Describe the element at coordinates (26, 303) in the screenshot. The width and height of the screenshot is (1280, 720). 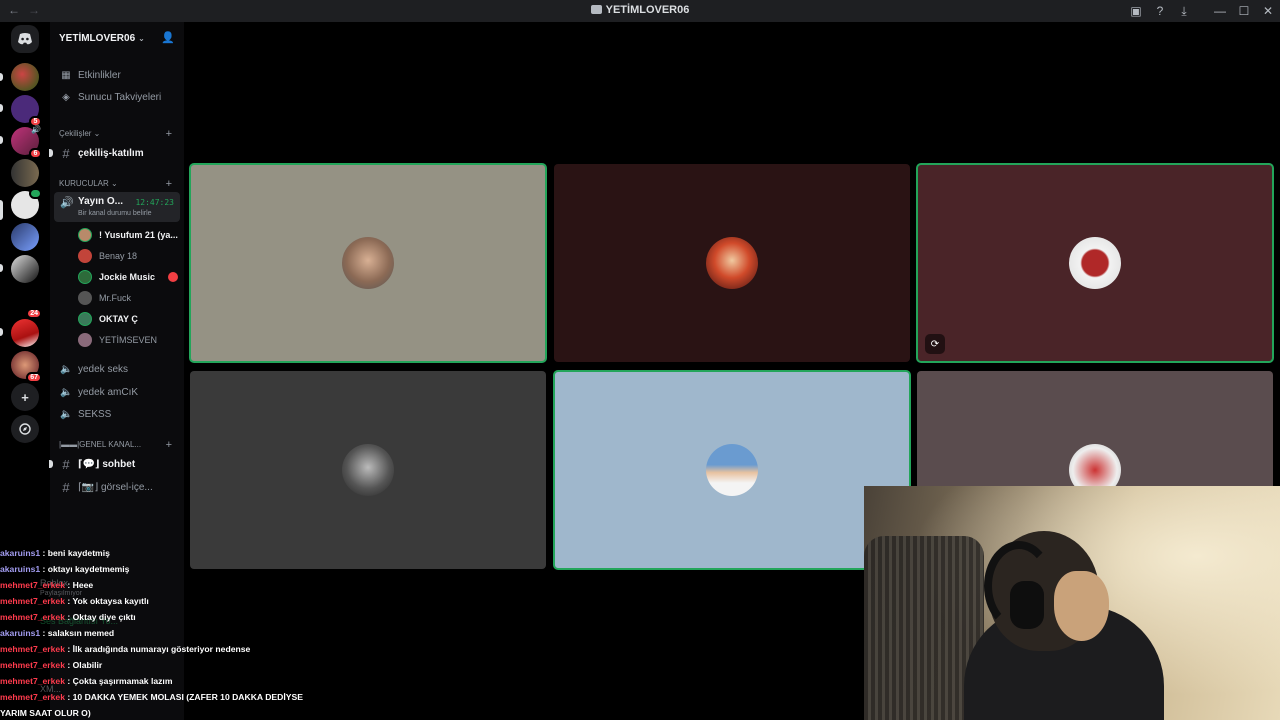
I see `server-icon: 24` at that location.